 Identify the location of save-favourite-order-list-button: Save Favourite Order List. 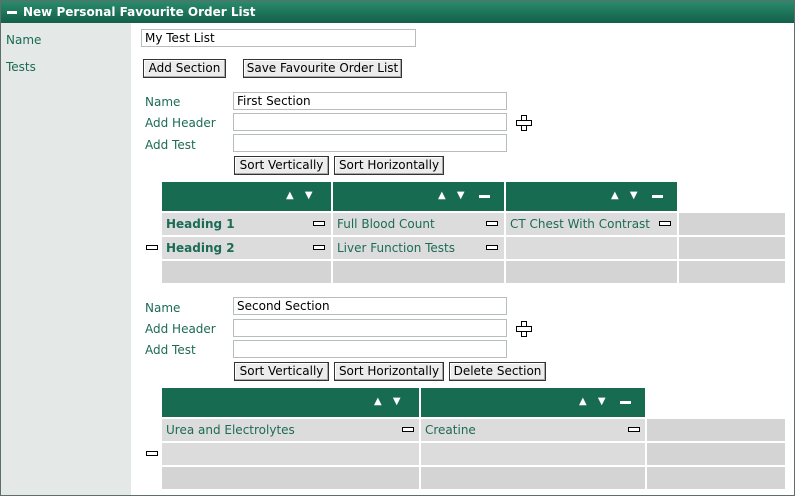
(322, 68).